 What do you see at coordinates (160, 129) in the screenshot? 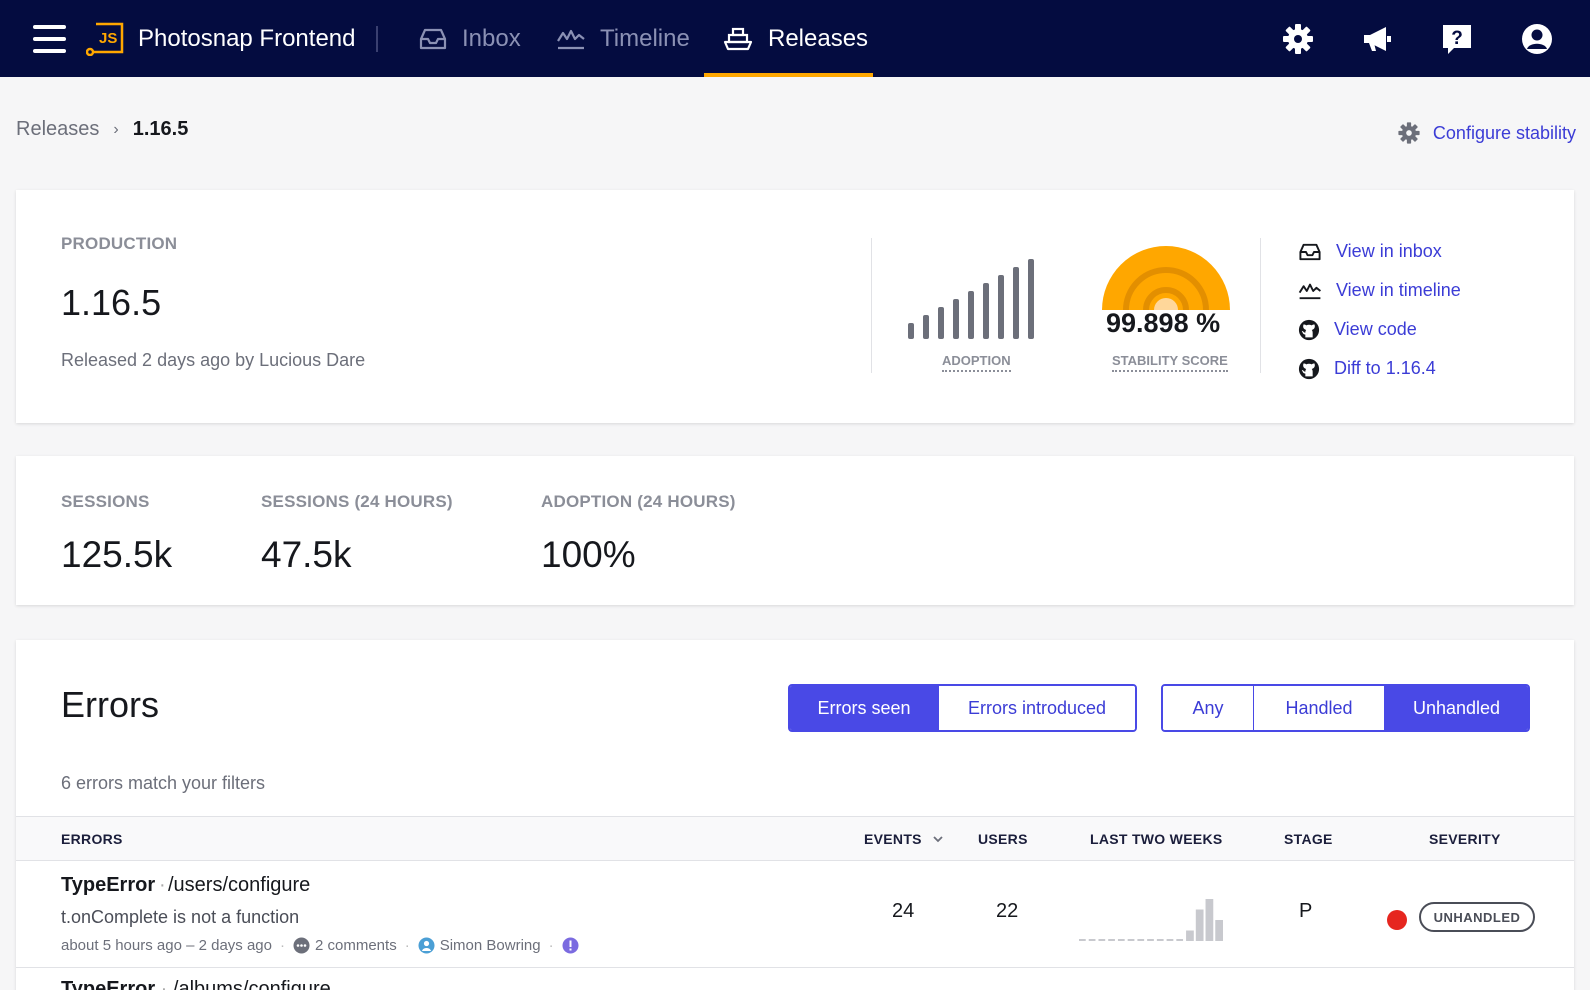
I see `breadcrumb-current-version: 1.16.5` at bounding box center [160, 129].